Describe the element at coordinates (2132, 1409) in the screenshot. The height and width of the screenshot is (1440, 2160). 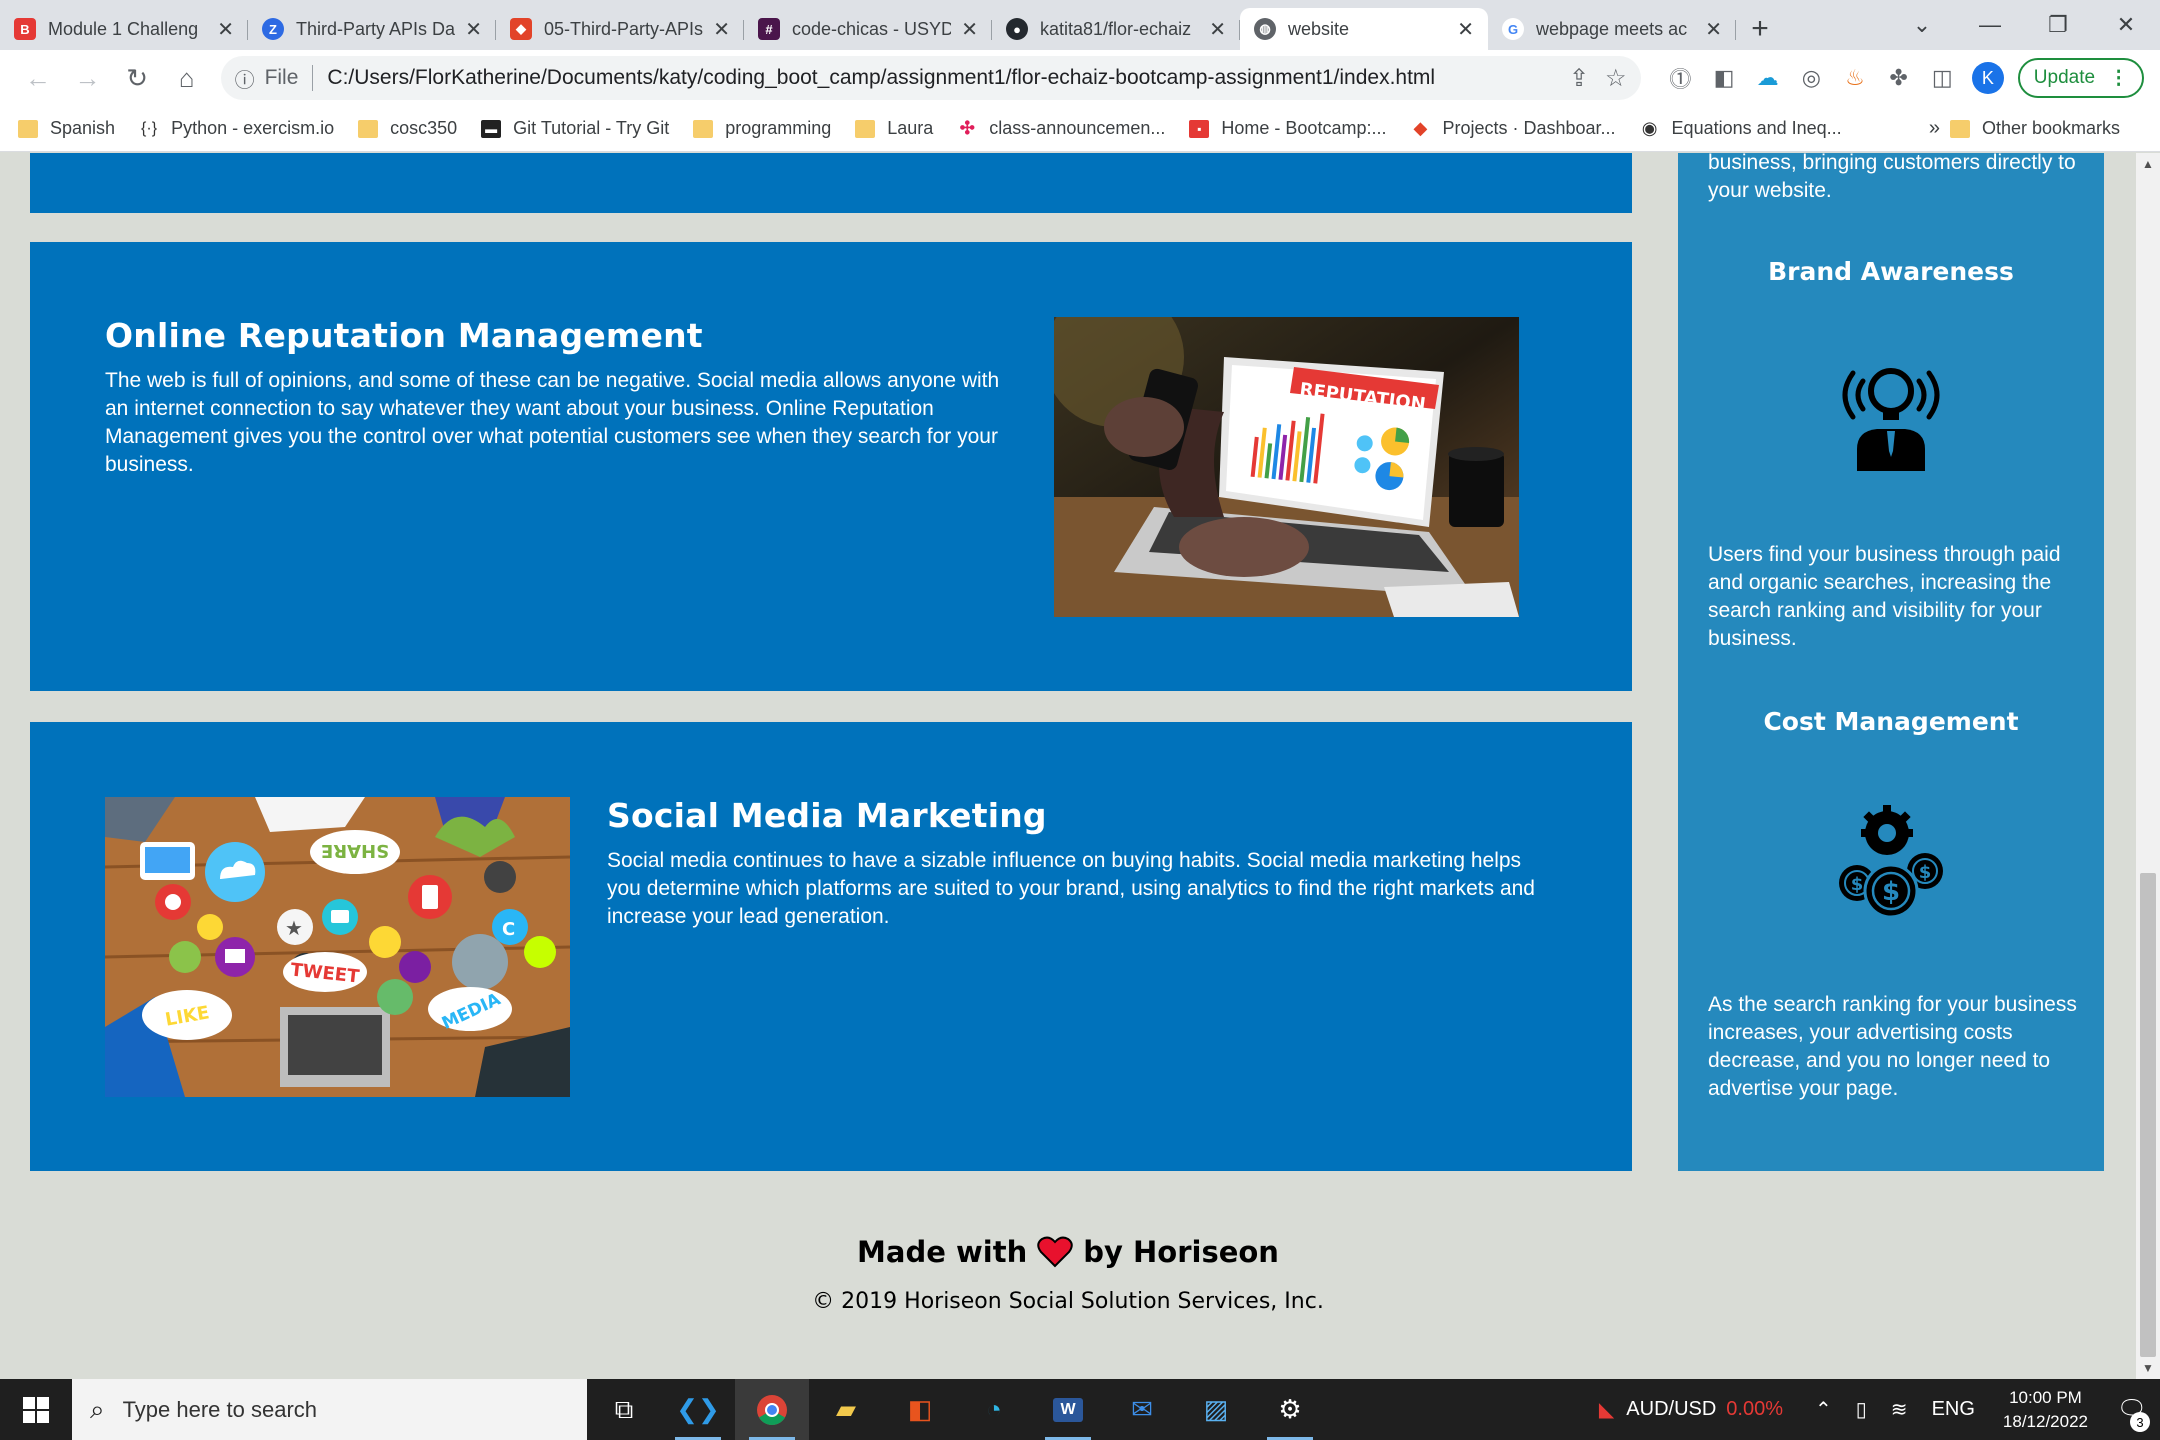
I see `notifications-icon: 🗨 3` at that location.